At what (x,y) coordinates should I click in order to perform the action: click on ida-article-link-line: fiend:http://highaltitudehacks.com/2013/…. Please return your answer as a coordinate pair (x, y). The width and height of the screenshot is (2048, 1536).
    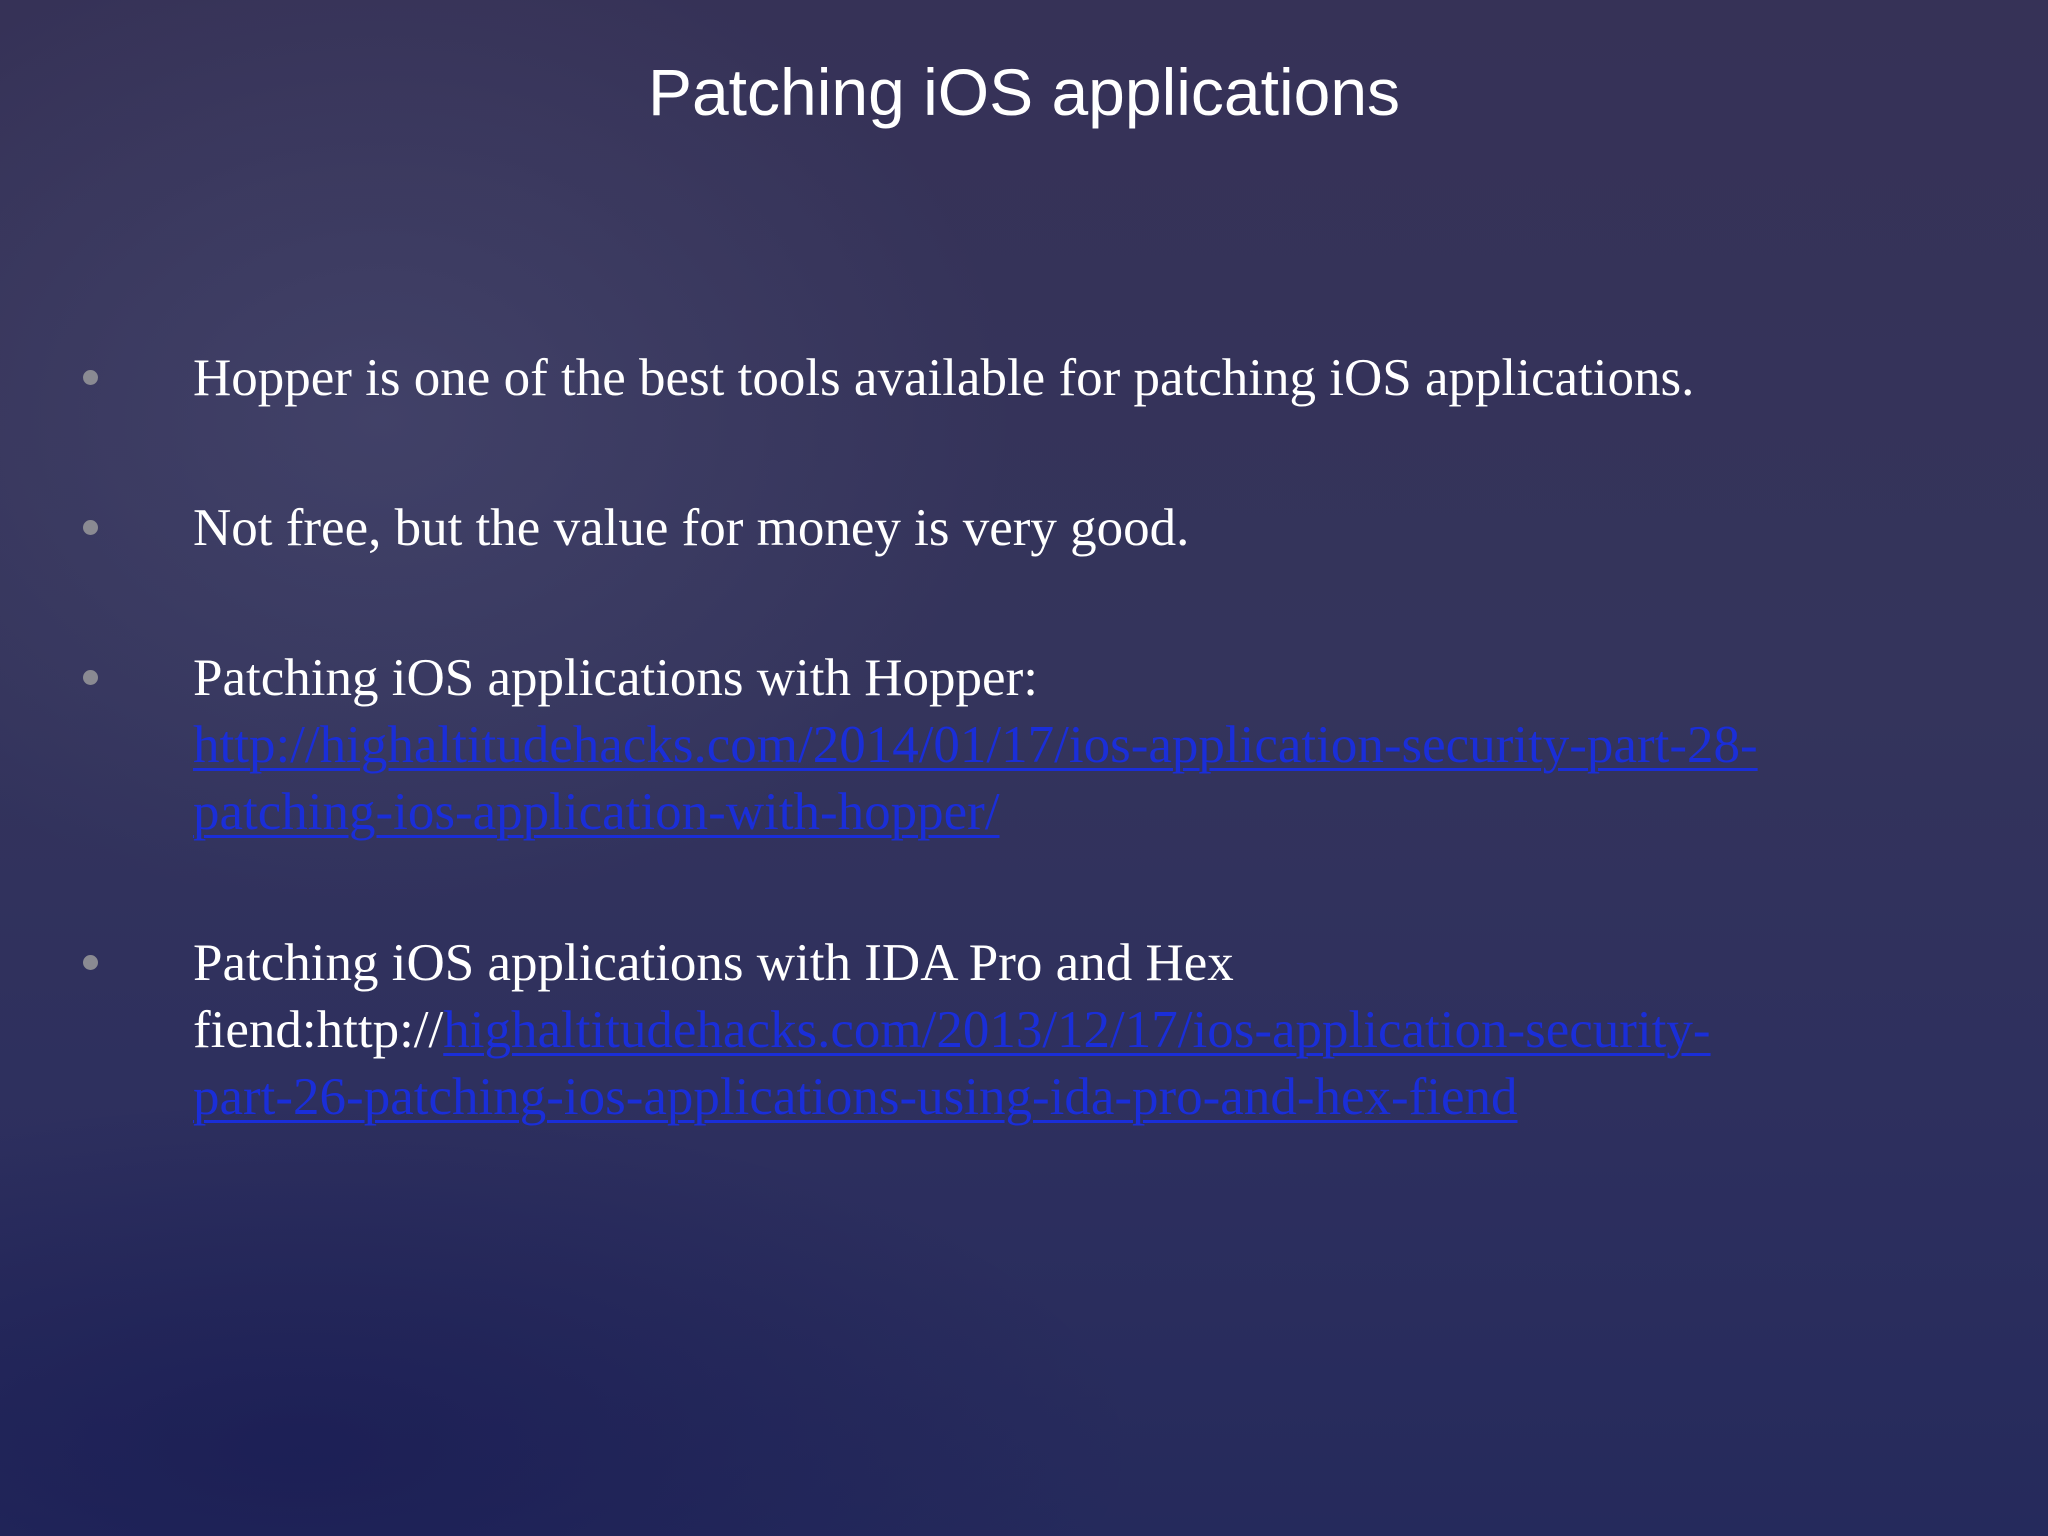
    Looking at the image, I should click on (1108, 1030).